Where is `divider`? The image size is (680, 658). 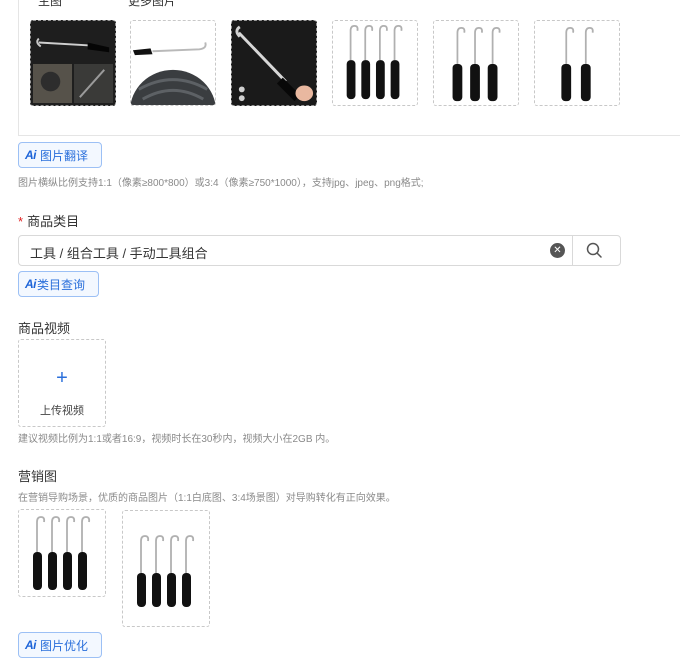
divider is located at coordinates (572, 250).